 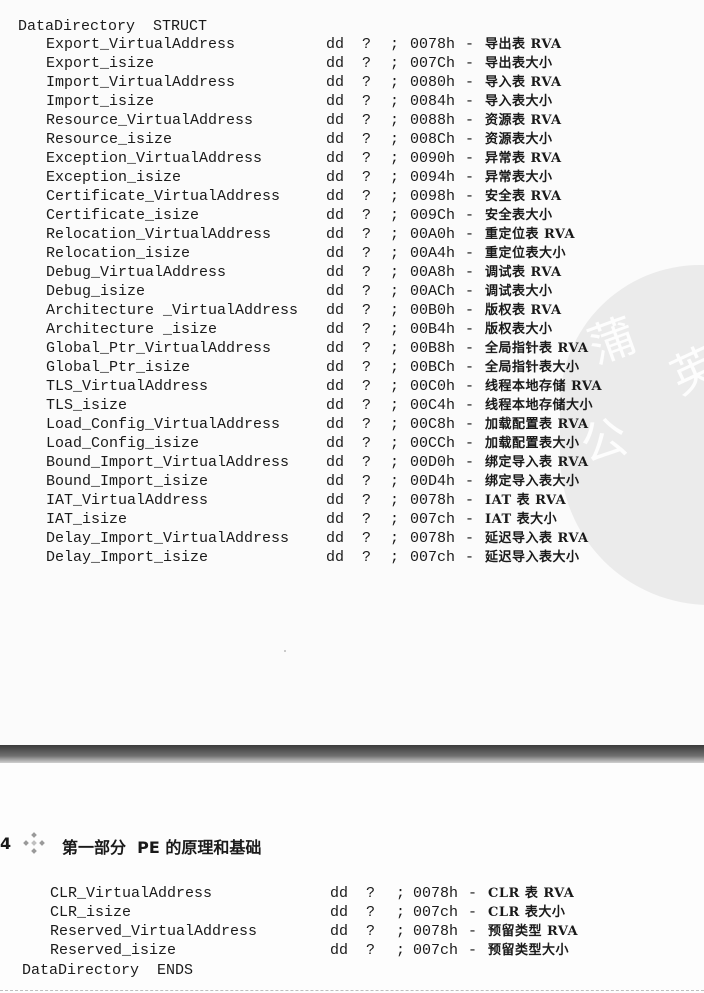 I want to click on struct-field-row: Bound_Import_isize dd?; 00D4h - 绑定导入表大小, so click(x=352, y=481).